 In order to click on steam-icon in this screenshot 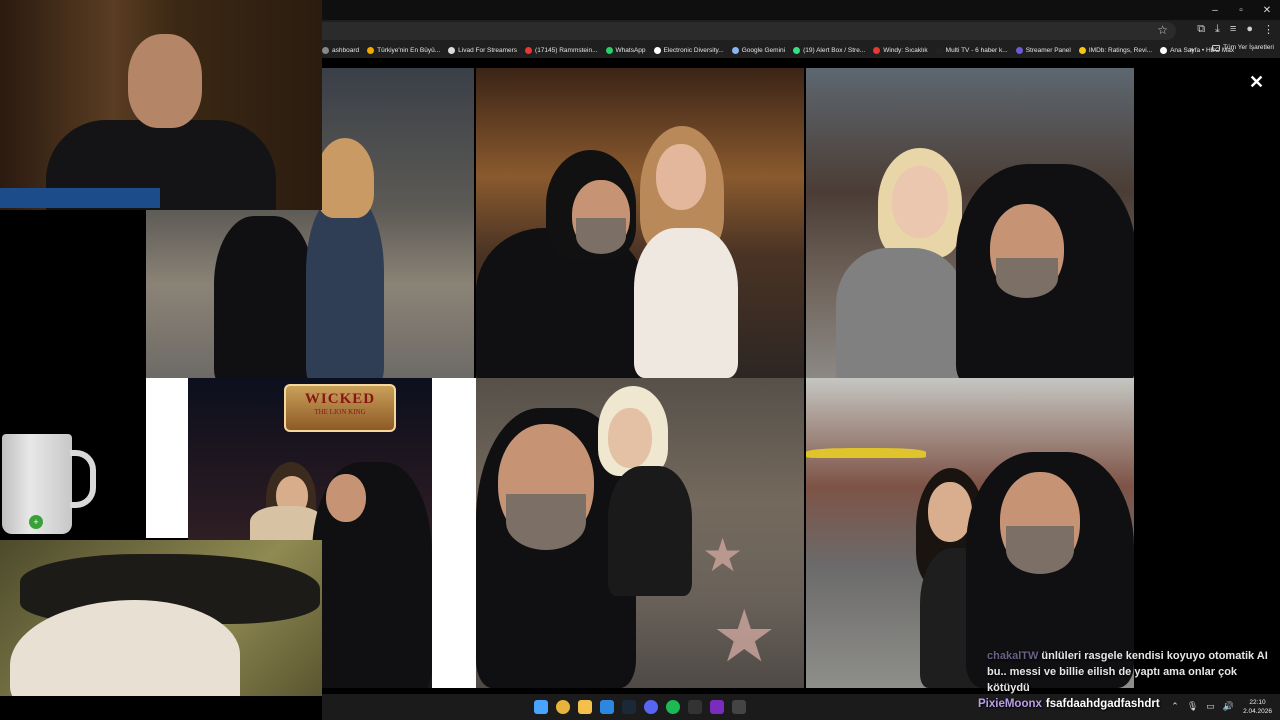, I will do `click(629, 707)`.